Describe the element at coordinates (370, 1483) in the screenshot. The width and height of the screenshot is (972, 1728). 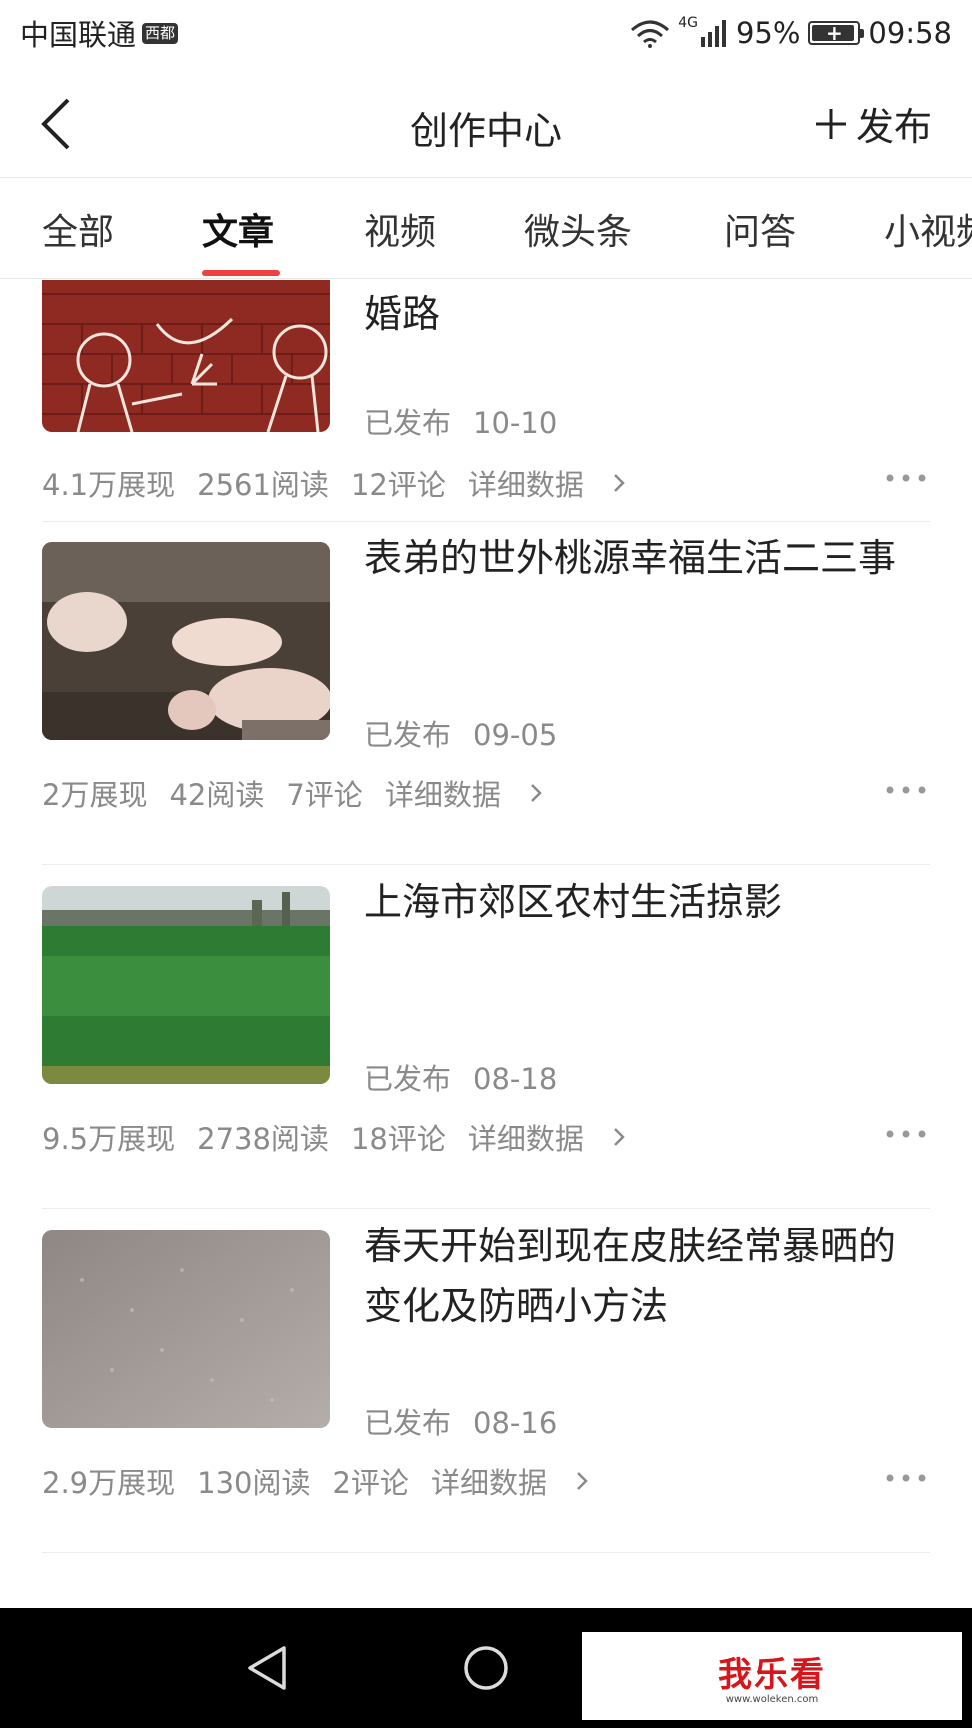
I see `comments-count: 2评论` at that location.